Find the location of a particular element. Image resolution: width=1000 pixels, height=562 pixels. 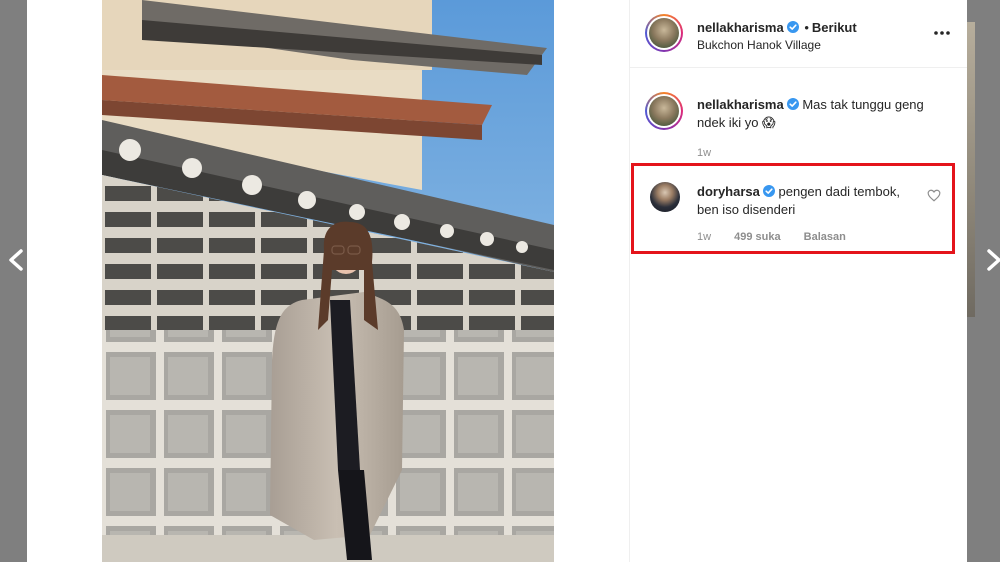

commenter-username: doryharsa is located at coordinates (728, 191).